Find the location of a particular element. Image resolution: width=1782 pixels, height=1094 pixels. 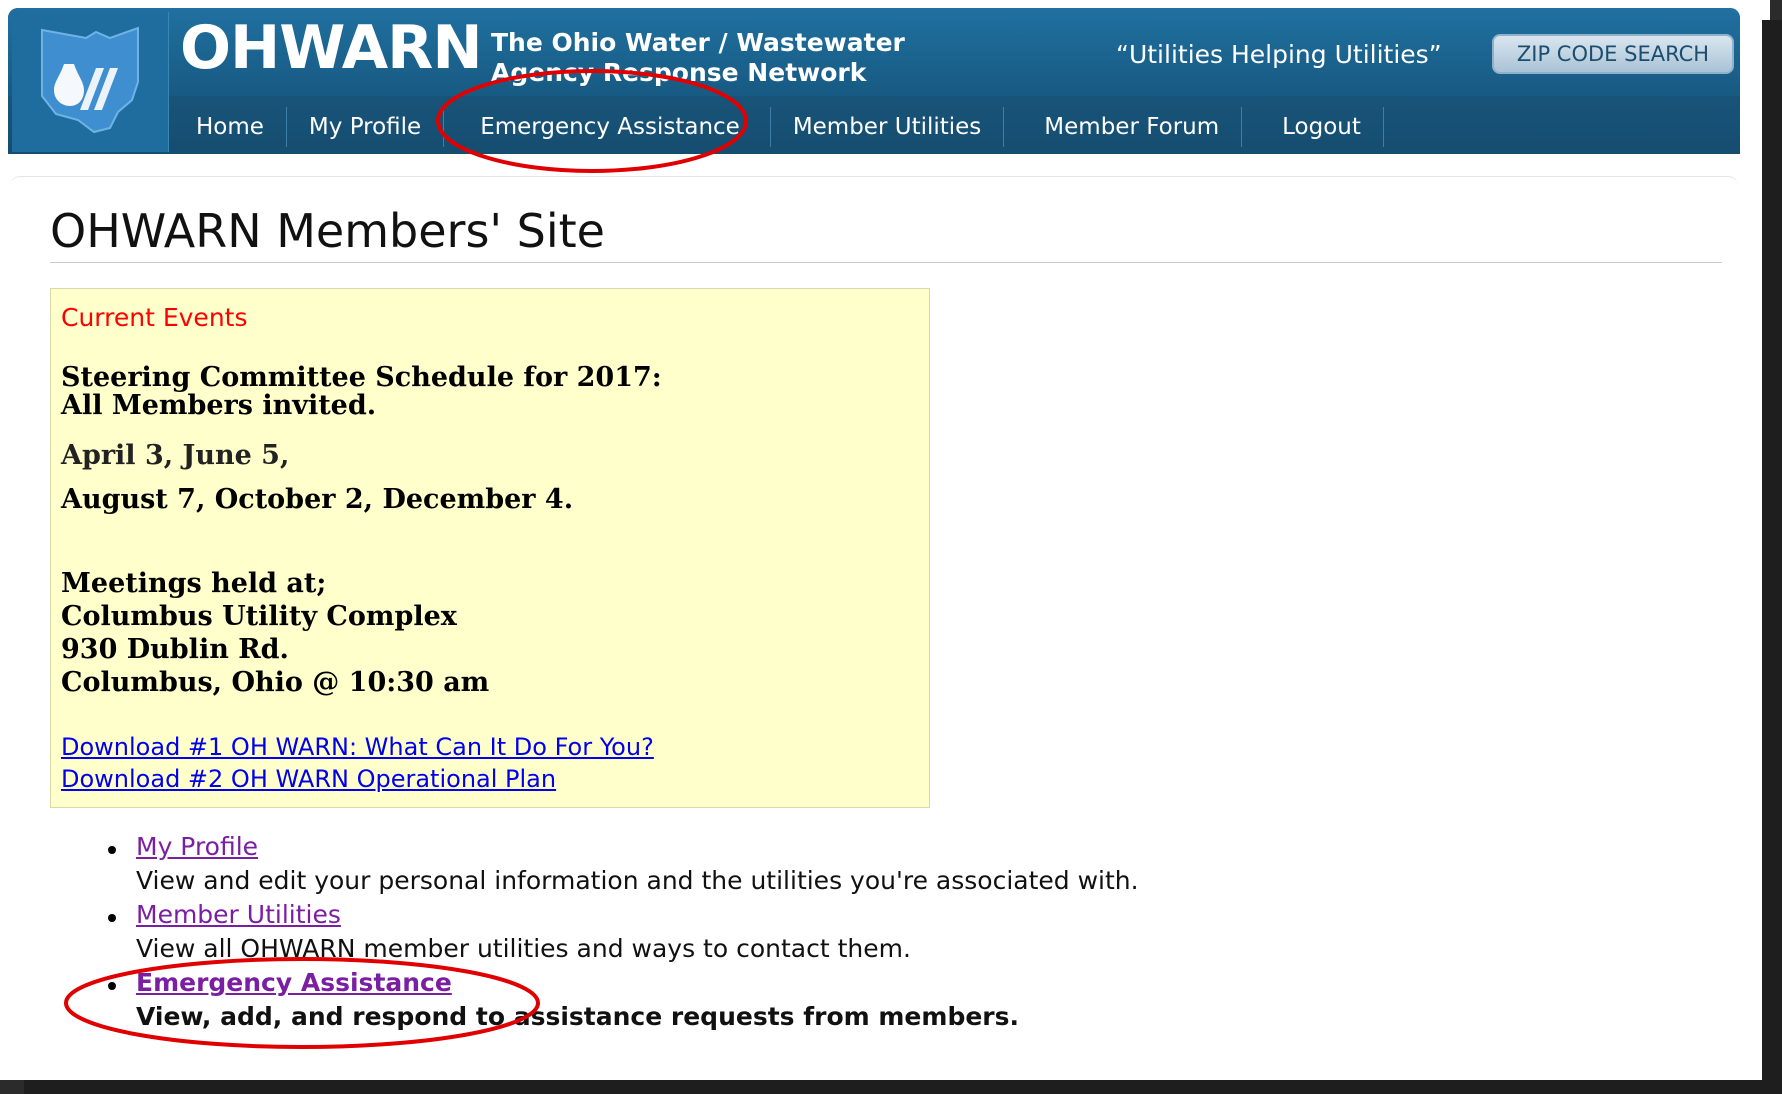

schedule-line-2: All Members invited. is located at coordinates (219, 405).